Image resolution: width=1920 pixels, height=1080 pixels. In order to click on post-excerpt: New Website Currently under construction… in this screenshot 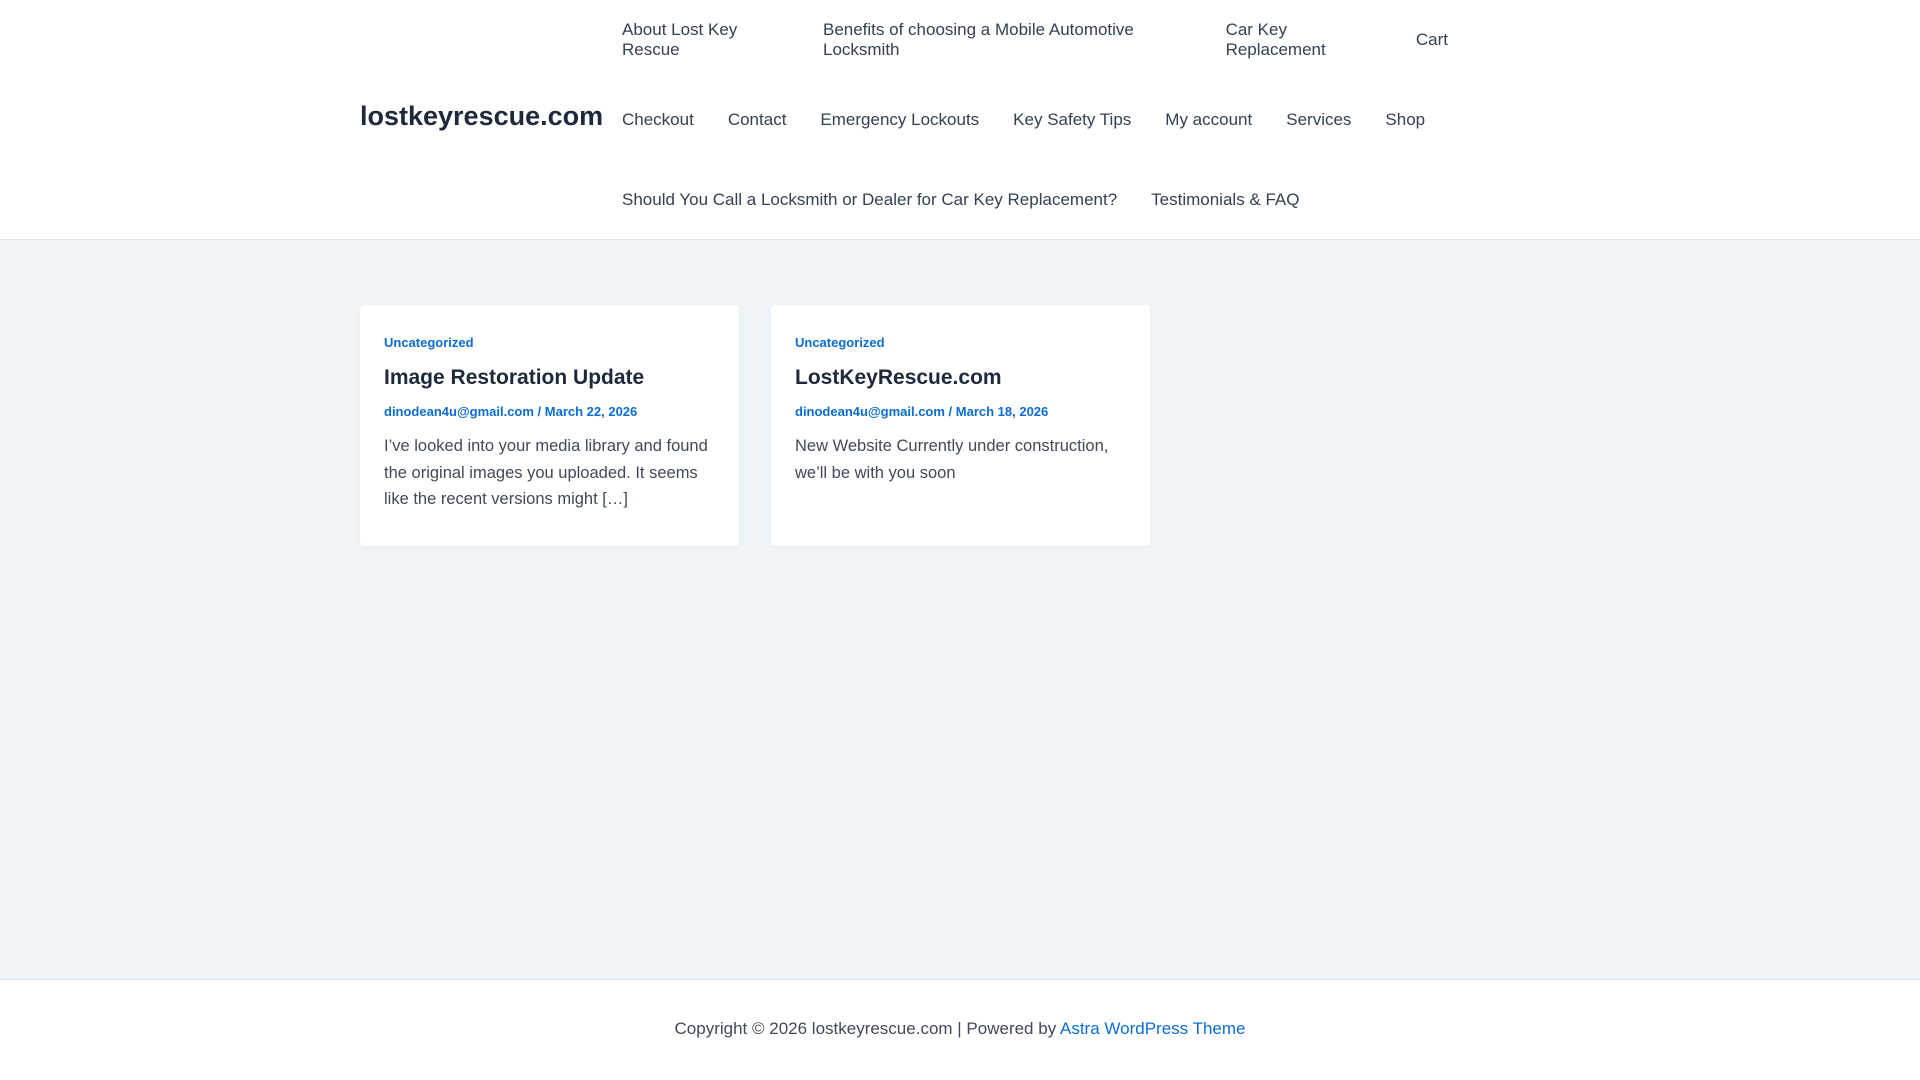, I will do `click(952, 459)`.